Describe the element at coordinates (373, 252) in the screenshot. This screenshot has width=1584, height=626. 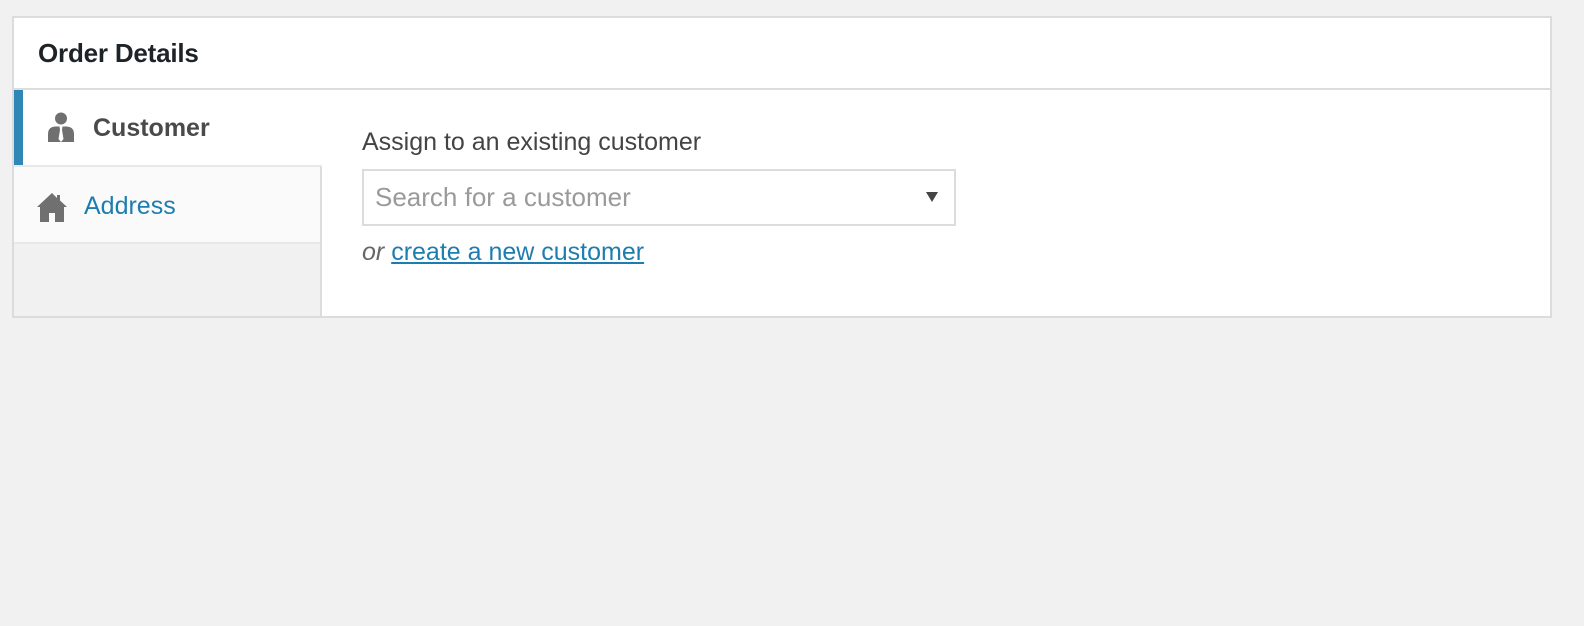
I see `or-text: or` at that location.